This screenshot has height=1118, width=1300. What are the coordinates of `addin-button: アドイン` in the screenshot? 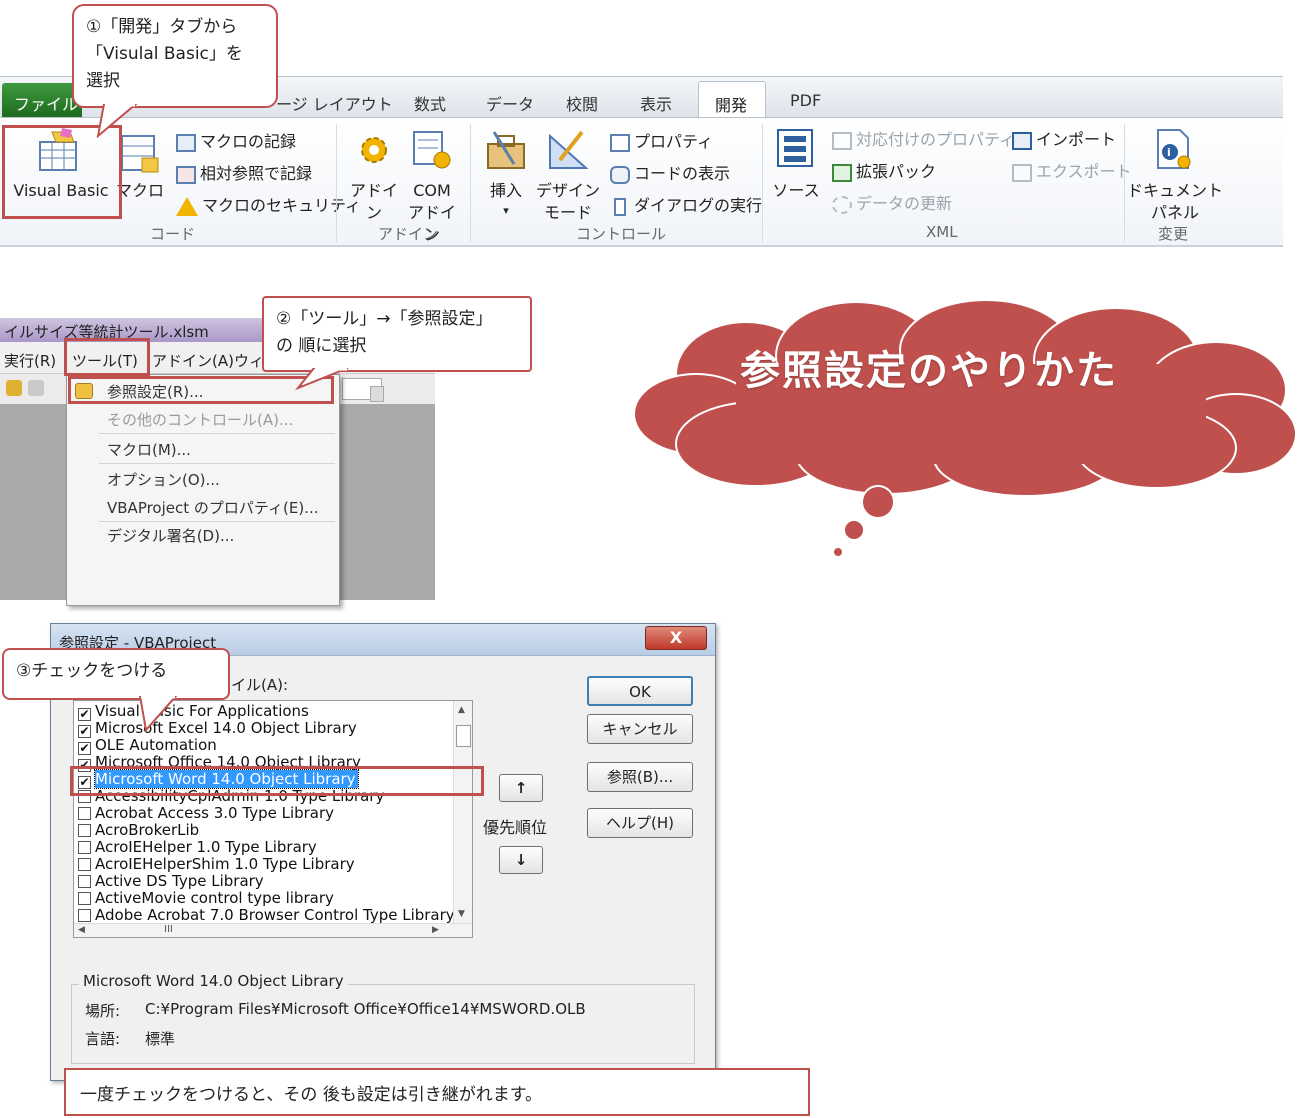 It's located at (374, 172).